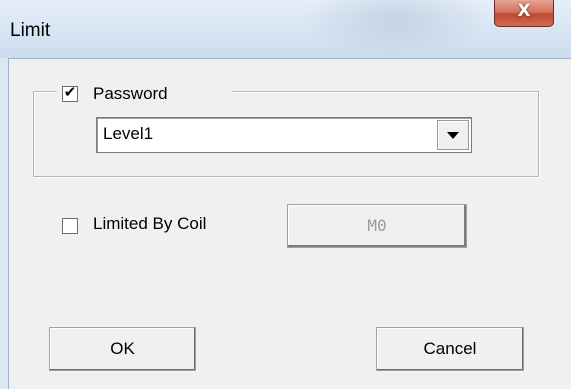  I want to click on title-bar: Limit X, so click(285, 29).